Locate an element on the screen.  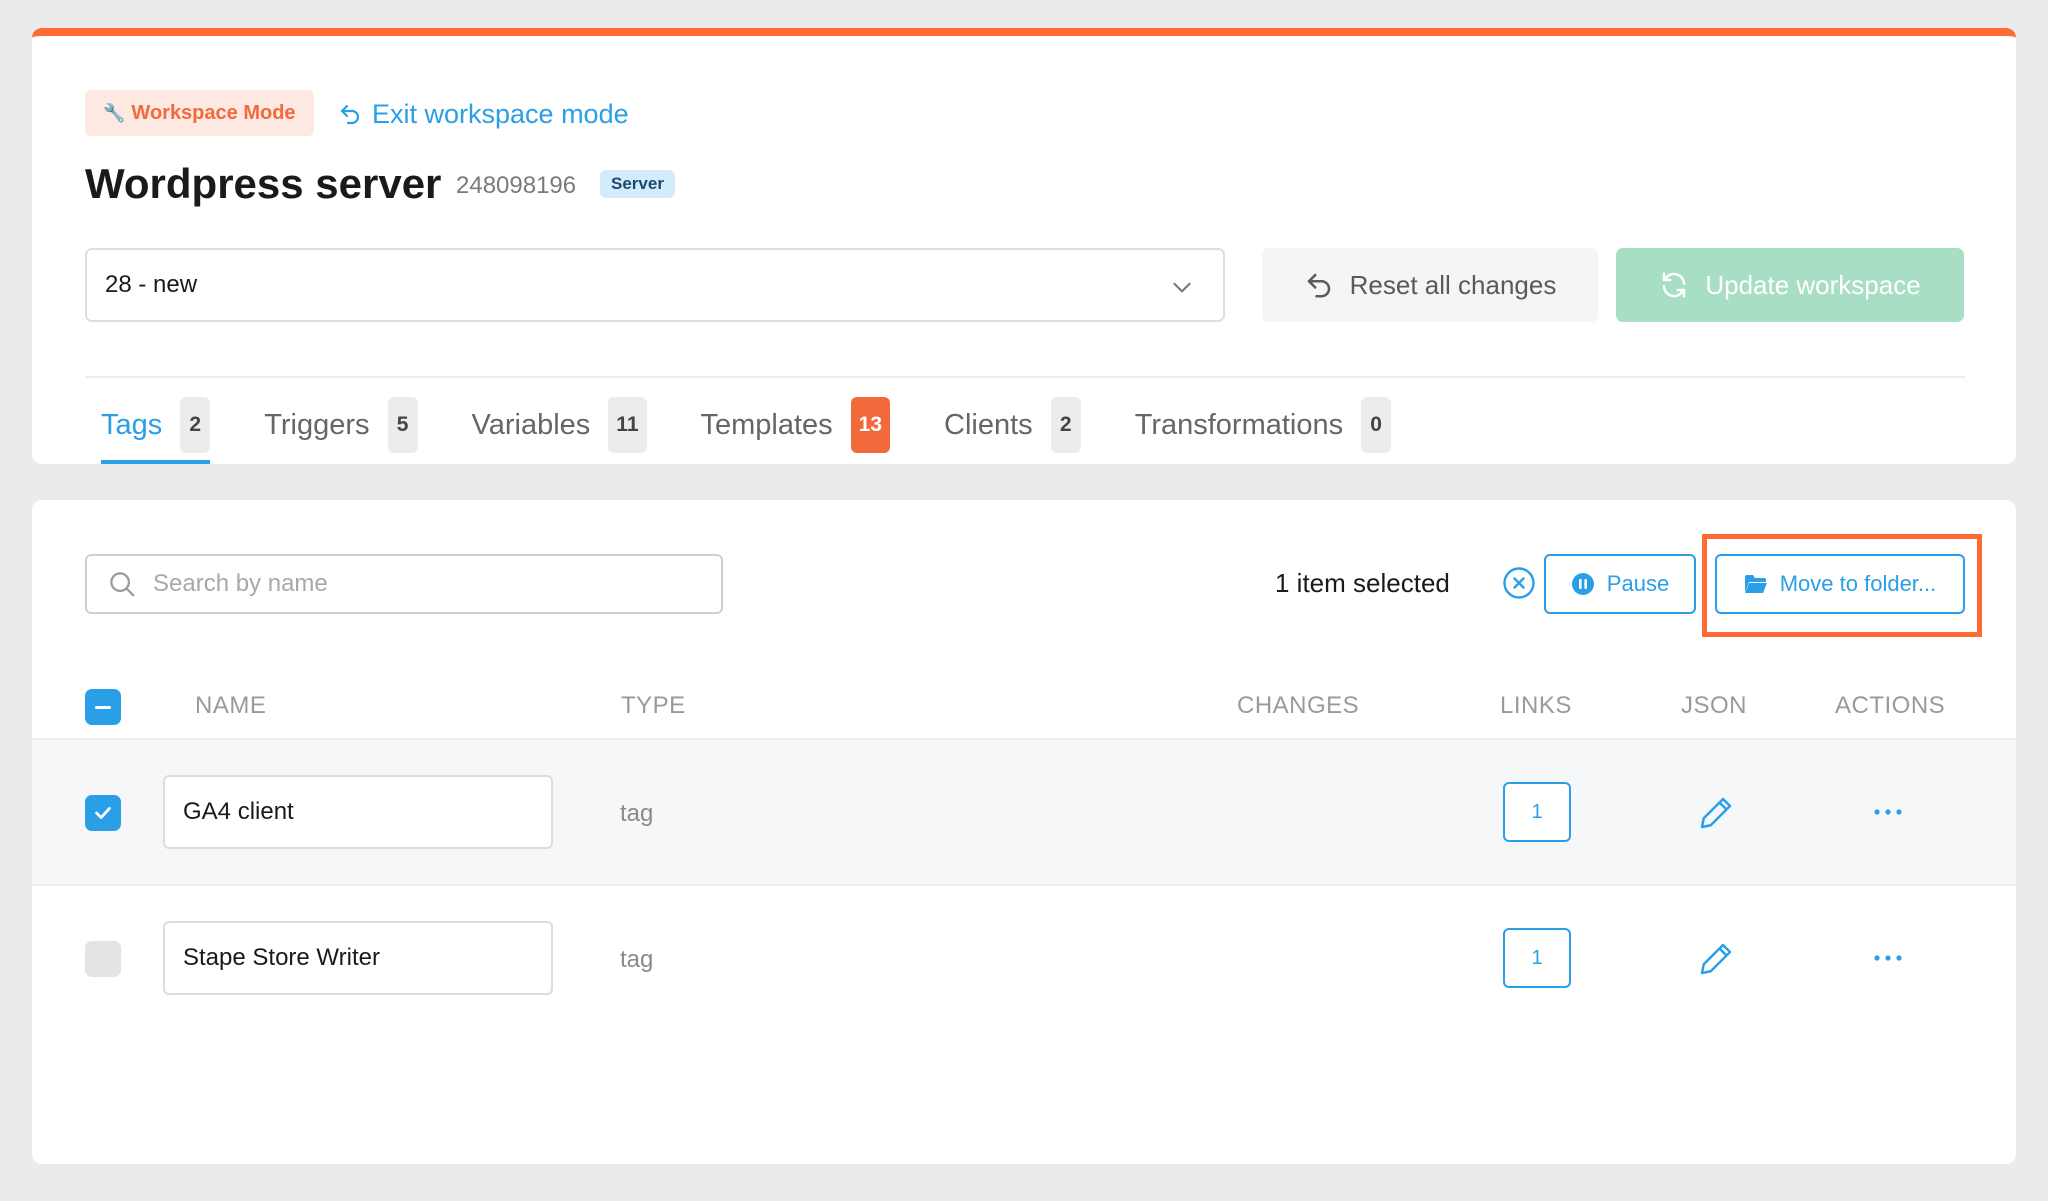
column-header-changes: CHANGES is located at coordinates (1298, 705).